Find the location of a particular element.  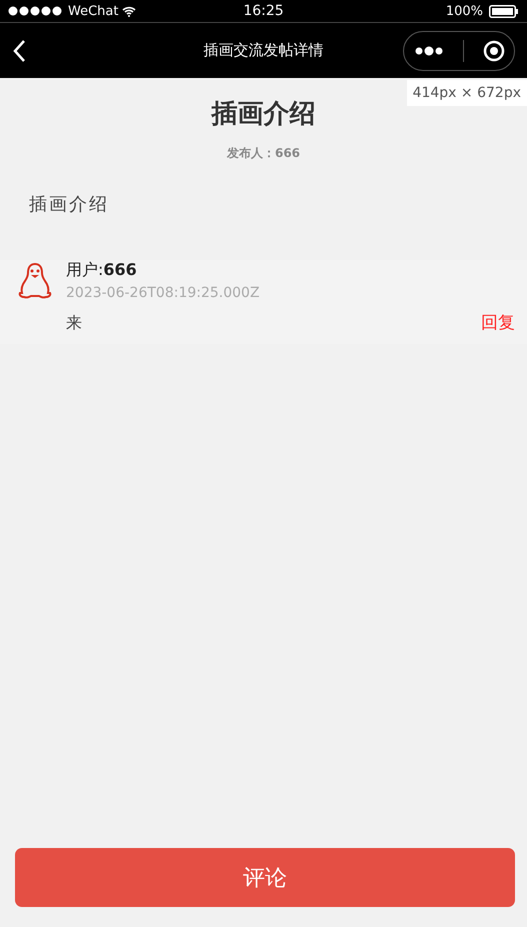

clock-time: 16:25 is located at coordinates (263, 11).